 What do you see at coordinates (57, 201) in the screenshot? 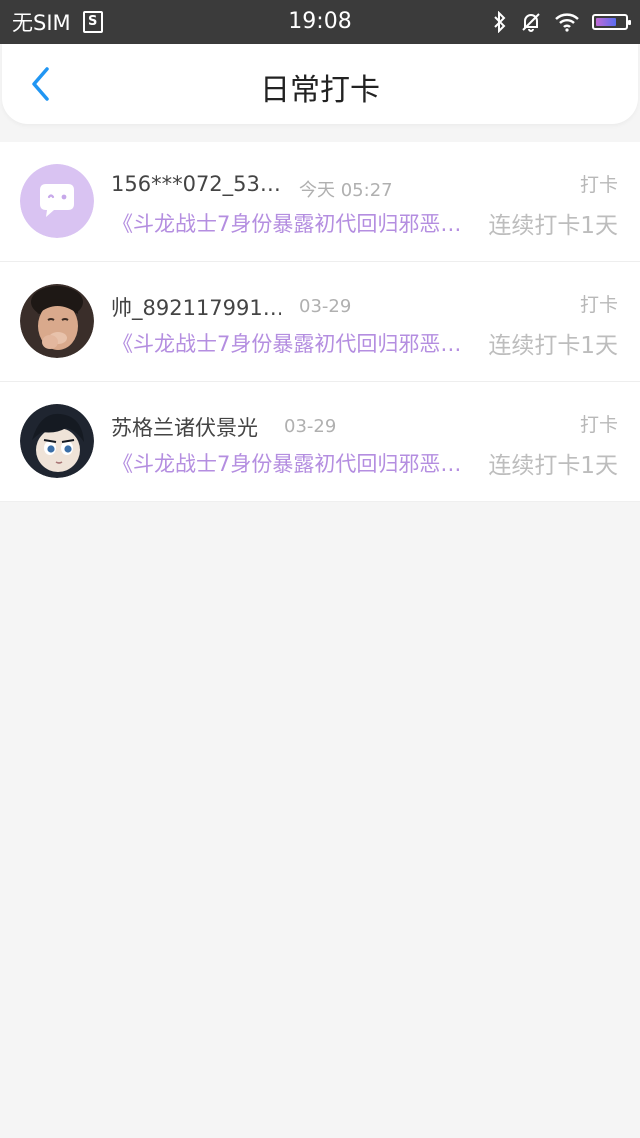
I see `chat-bubble-avatar` at bounding box center [57, 201].